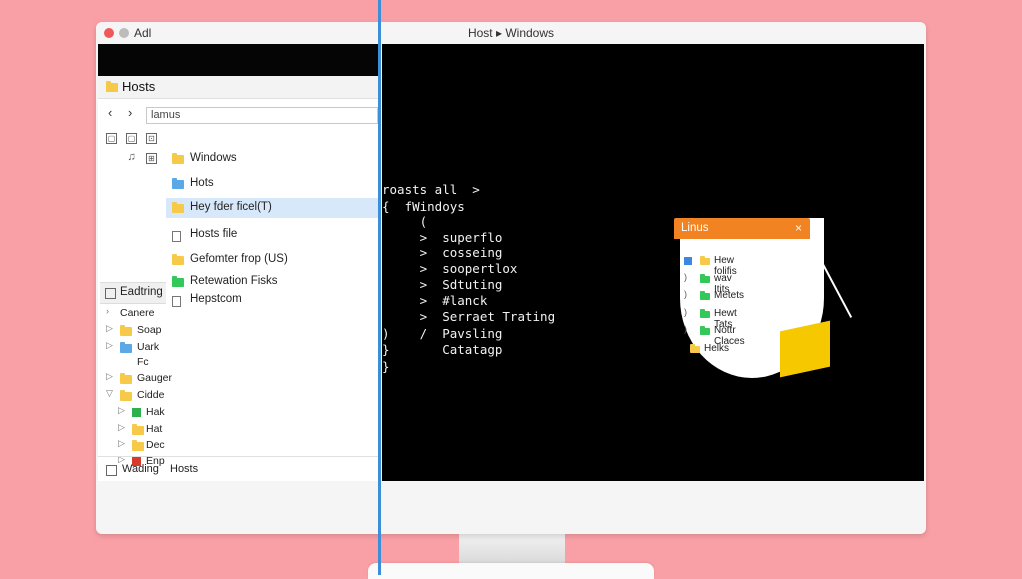  What do you see at coordinates (442, 252) in the screenshot?
I see `terminal-line: > cosseing` at bounding box center [442, 252].